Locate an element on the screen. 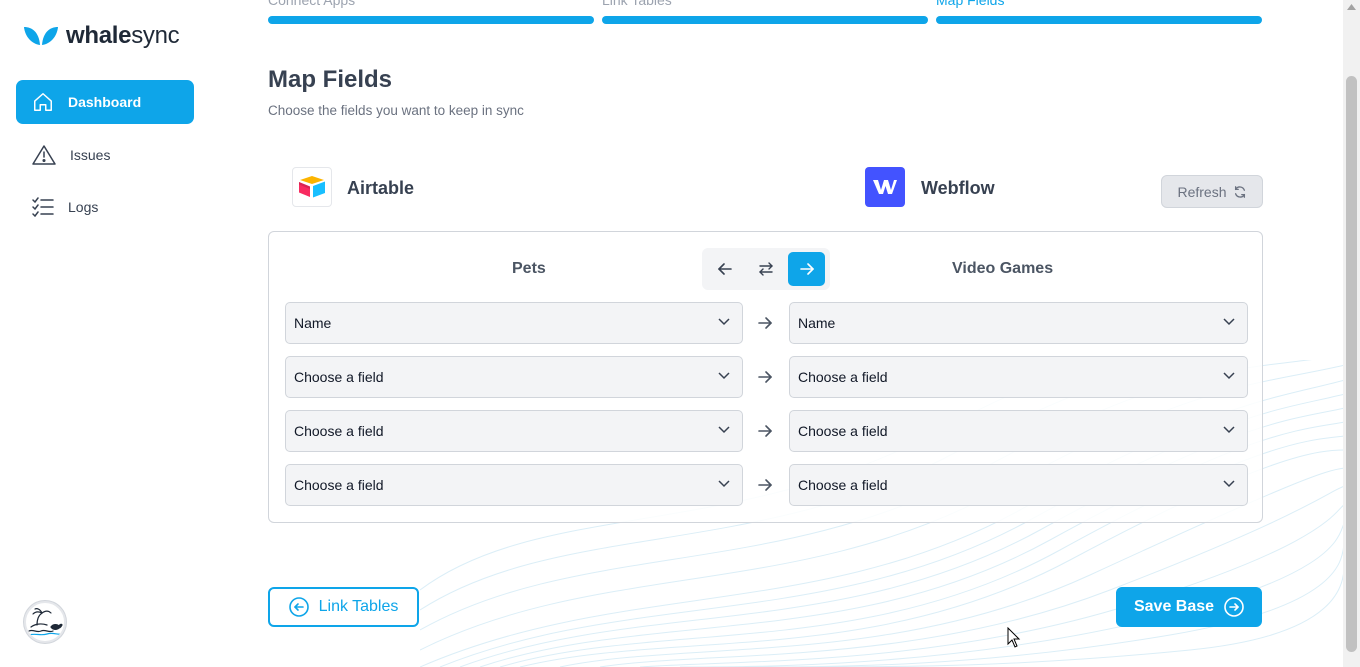  sidebar-item-issues: Issues is located at coordinates (105, 155).